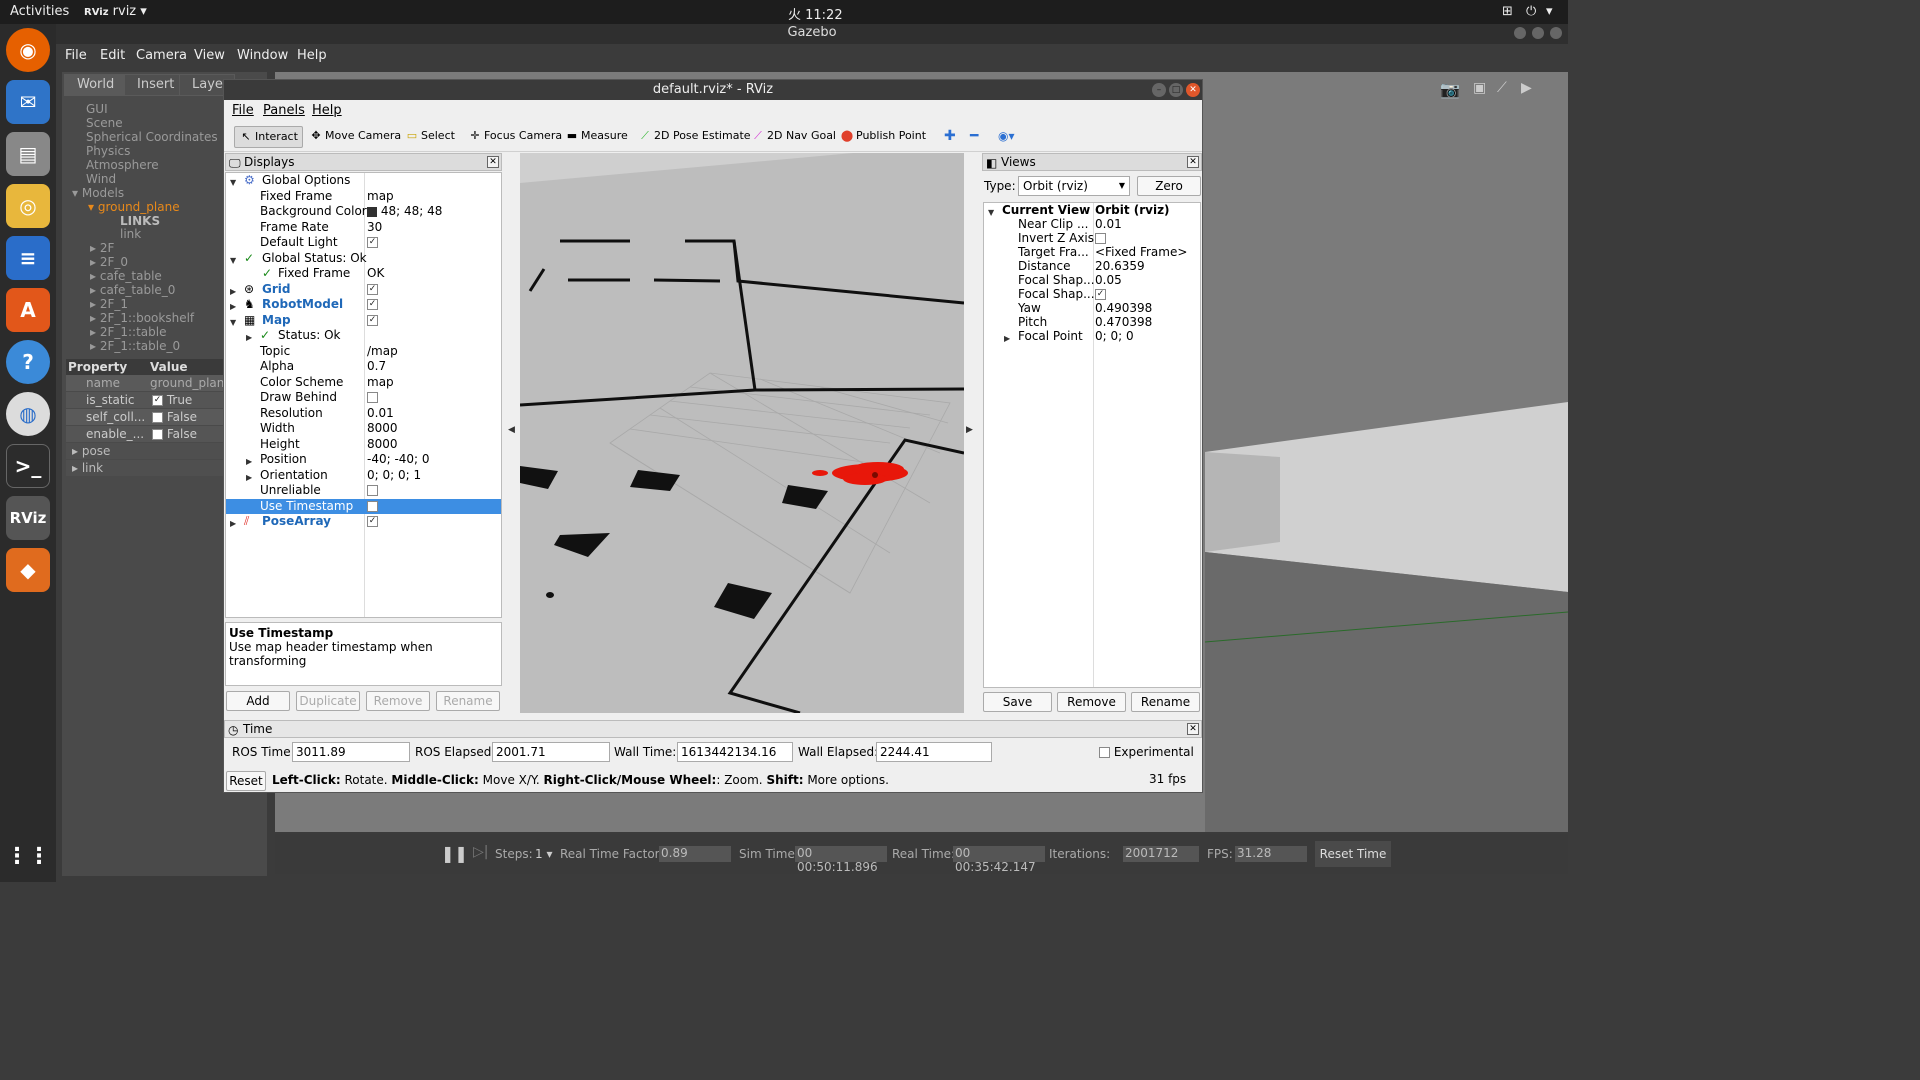 Image resolution: width=1920 pixels, height=1080 pixels. What do you see at coordinates (122, 165) in the screenshot?
I see `world-item: Atmosphere` at bounding box center [122, 165].